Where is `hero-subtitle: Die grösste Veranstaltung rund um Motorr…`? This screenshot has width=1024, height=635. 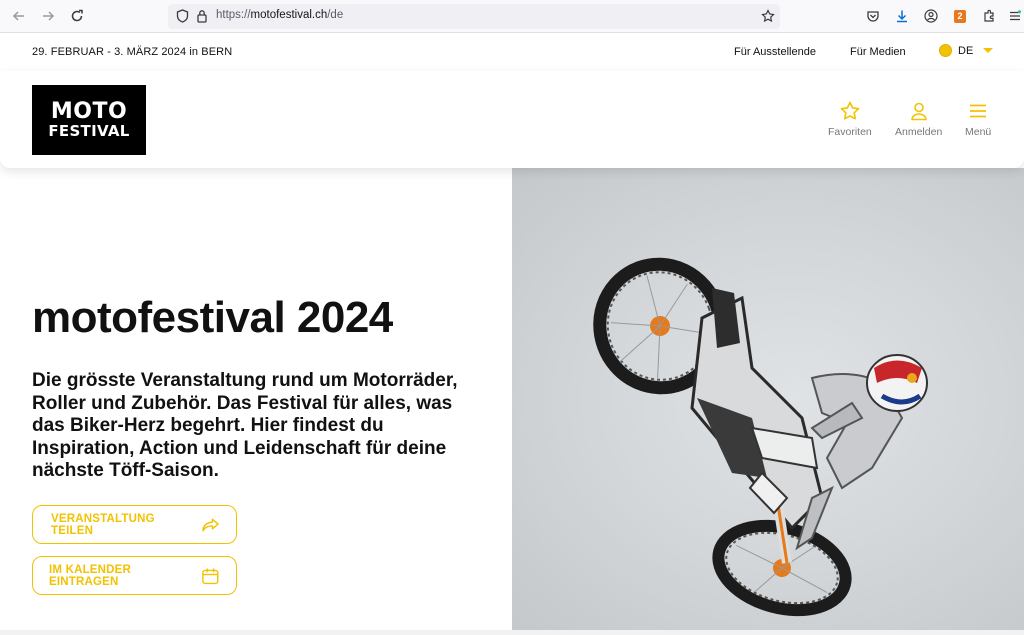 hero-subtitle: Die grösste Veranstaltung rund um Motorr… is located at coordinates (245, 425).